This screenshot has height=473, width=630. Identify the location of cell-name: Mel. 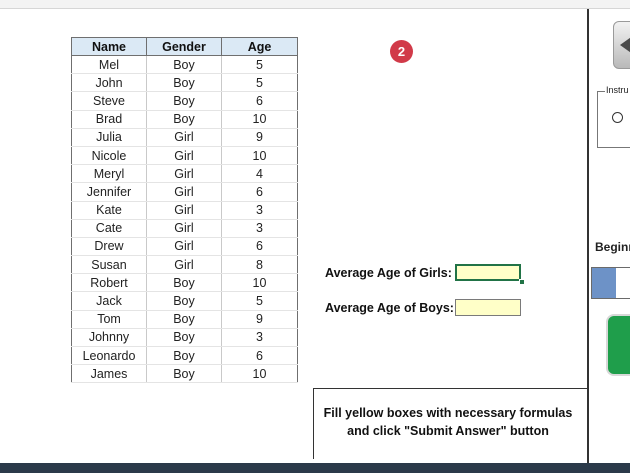
(109, 65).